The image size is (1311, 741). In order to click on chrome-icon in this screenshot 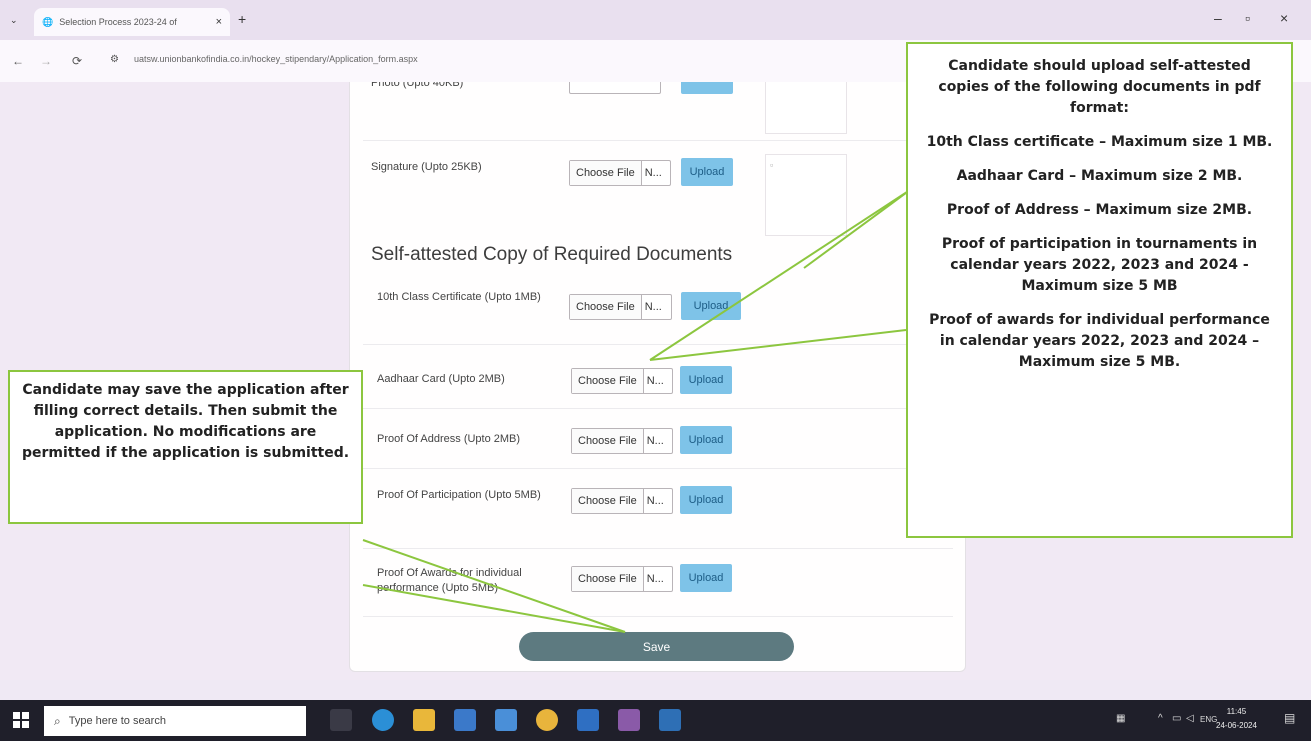, I will do `click(547, 720)`.